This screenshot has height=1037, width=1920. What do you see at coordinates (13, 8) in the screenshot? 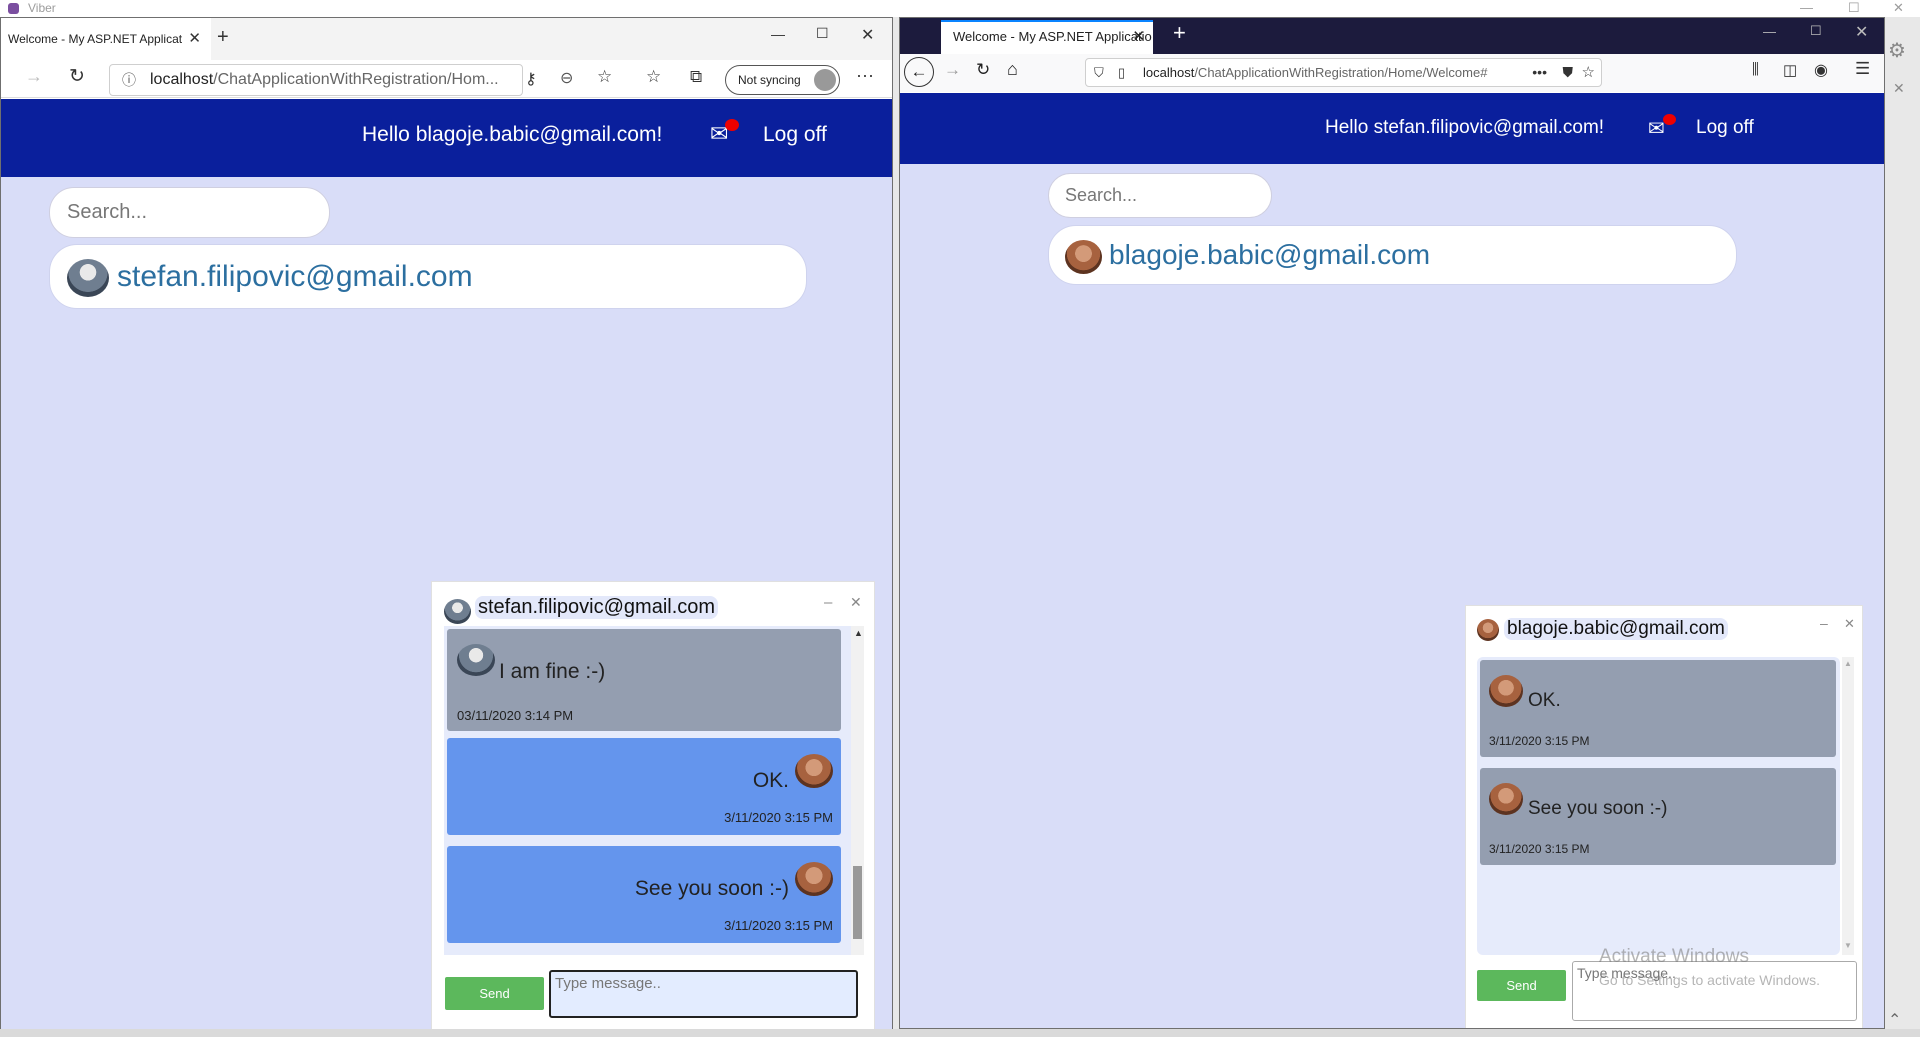
I see `viber-logo-icon` at bounding box center [13, 8].